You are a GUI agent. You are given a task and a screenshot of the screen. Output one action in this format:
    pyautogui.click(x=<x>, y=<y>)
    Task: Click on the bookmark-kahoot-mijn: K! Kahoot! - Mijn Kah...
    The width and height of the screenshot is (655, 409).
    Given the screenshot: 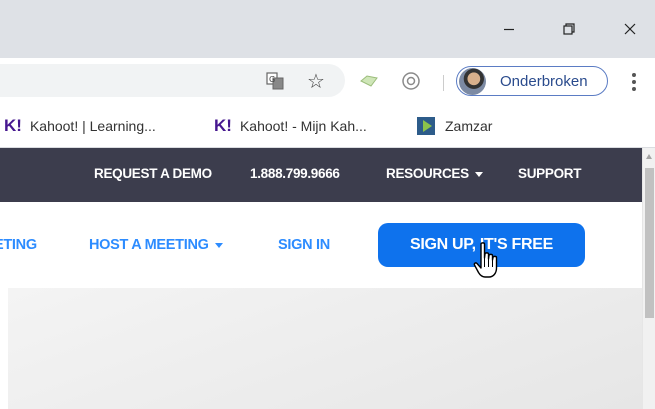 What is the action you would take?
    pyautogui.click(x=290, y=126)
    